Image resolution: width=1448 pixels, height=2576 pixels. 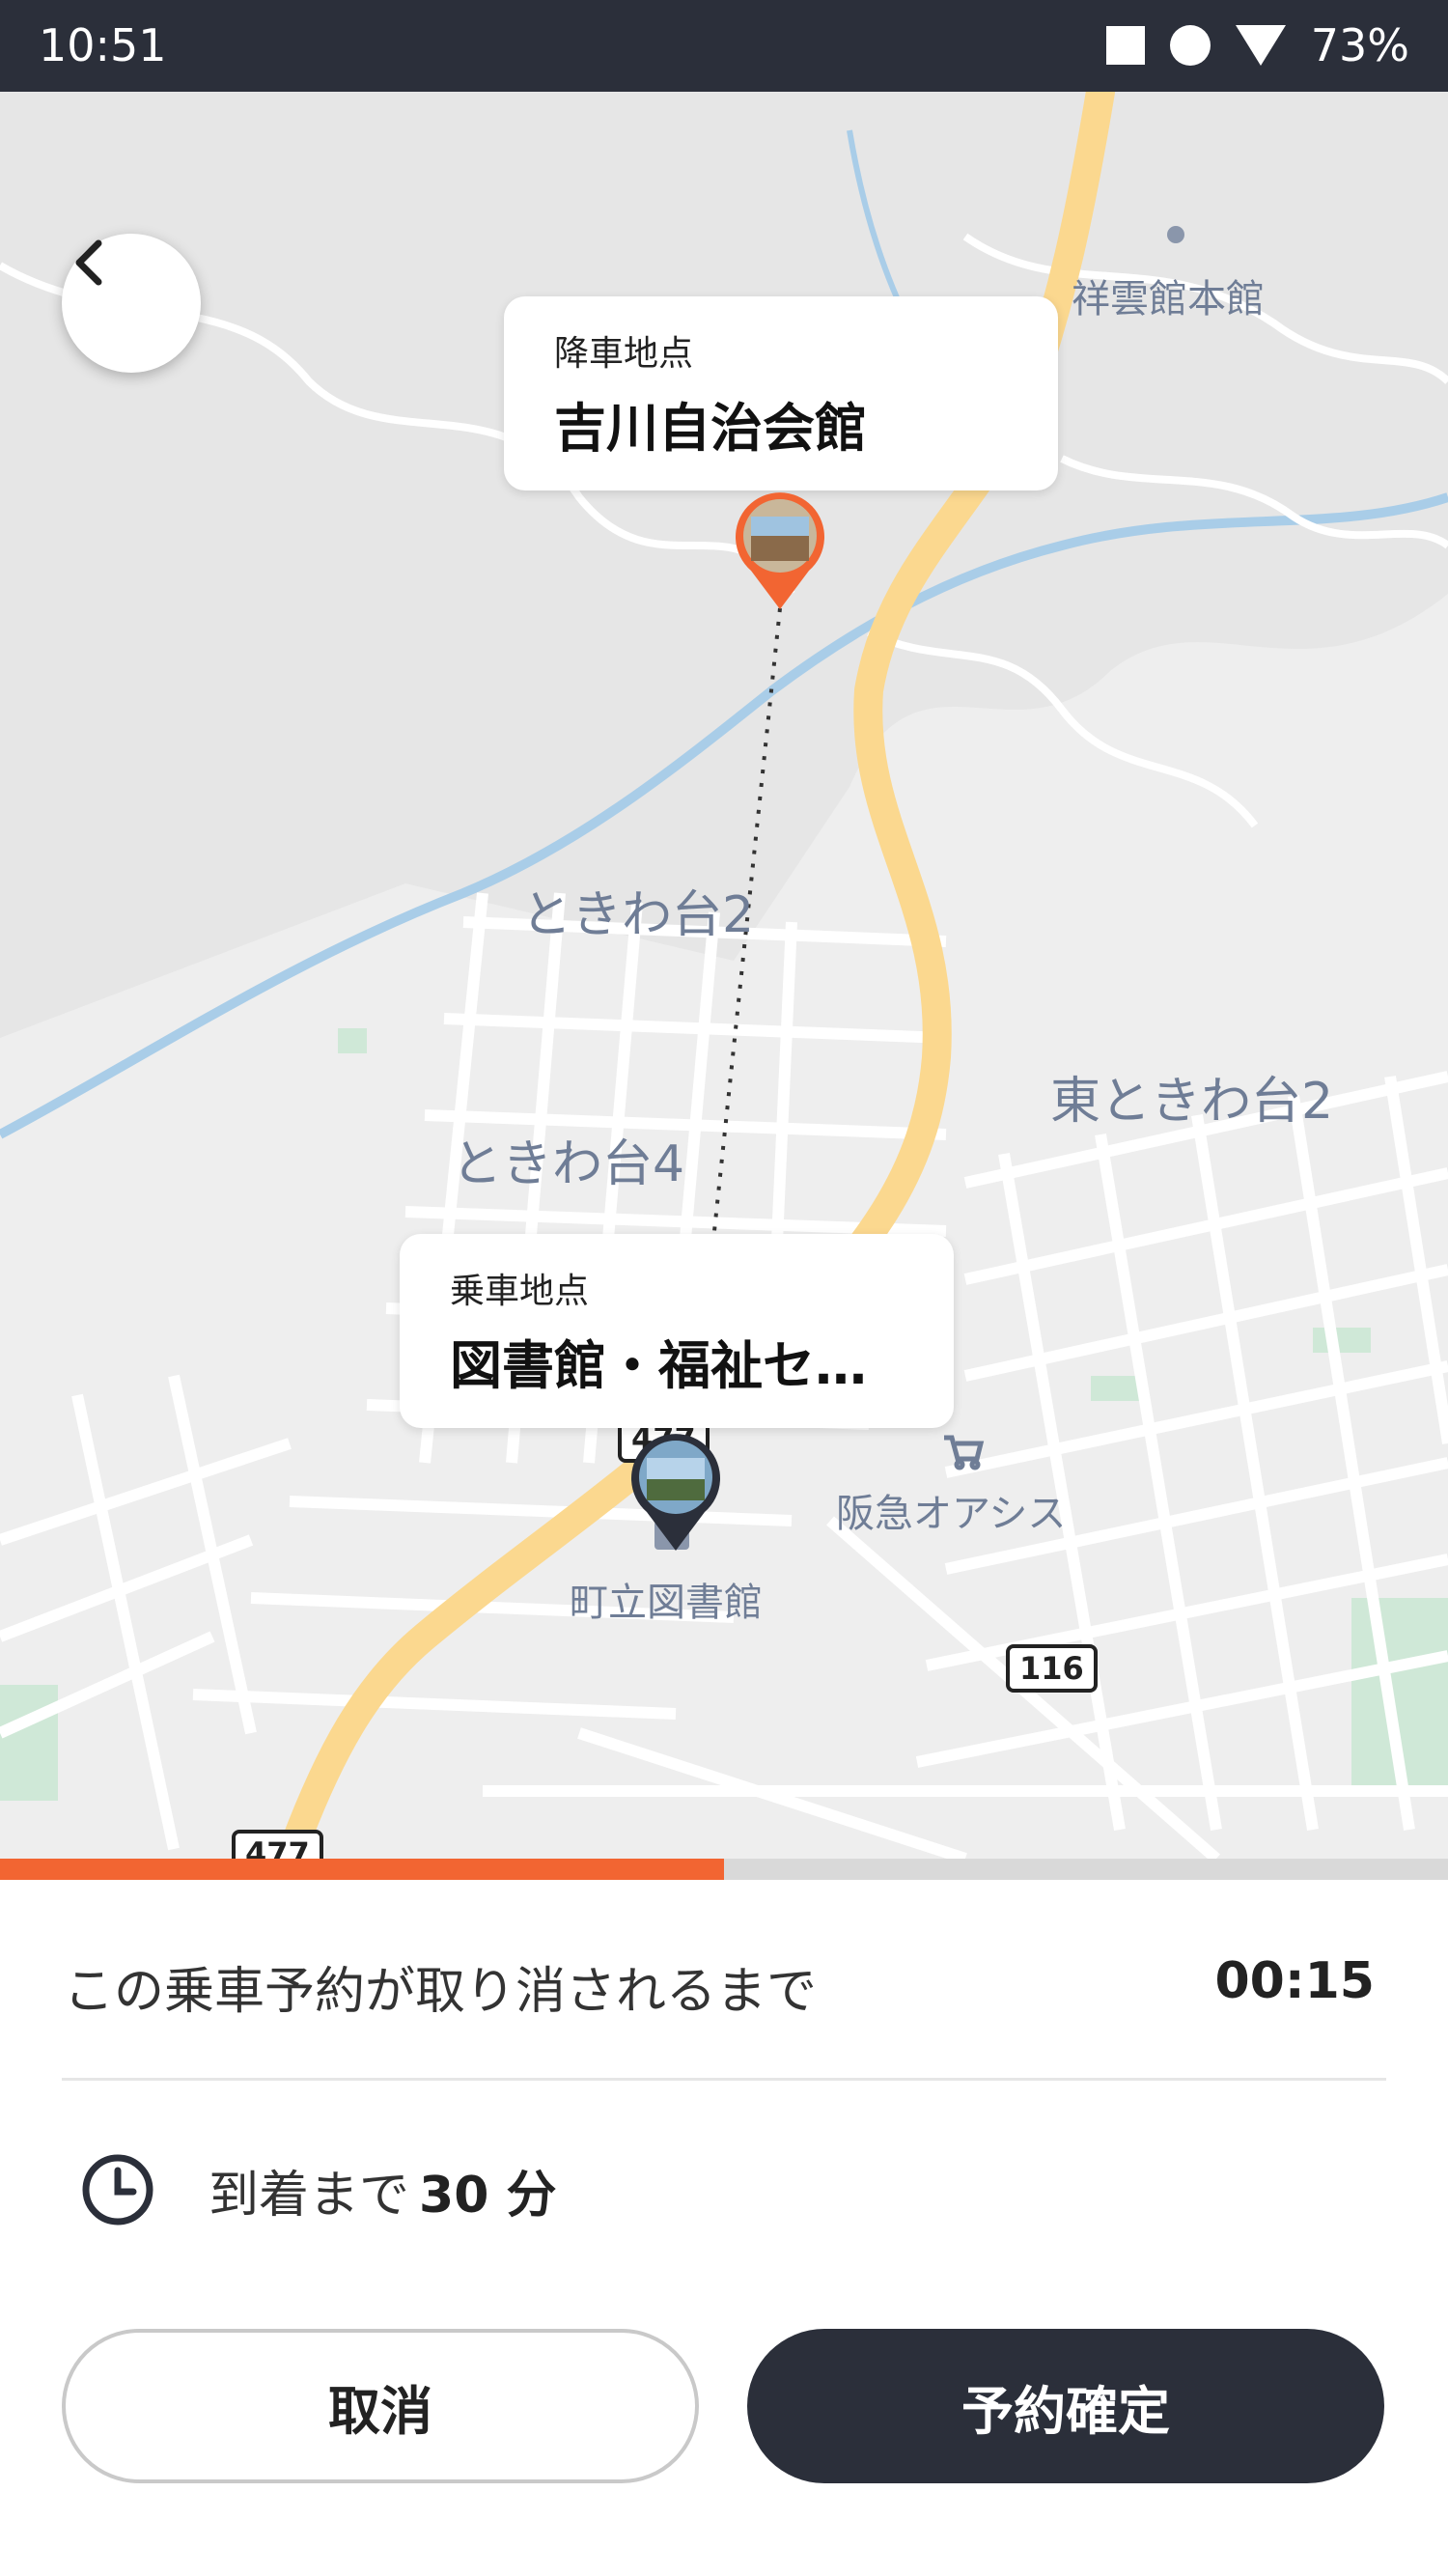 I want to click on stop-square-icon, so click(x=1125, y=46).